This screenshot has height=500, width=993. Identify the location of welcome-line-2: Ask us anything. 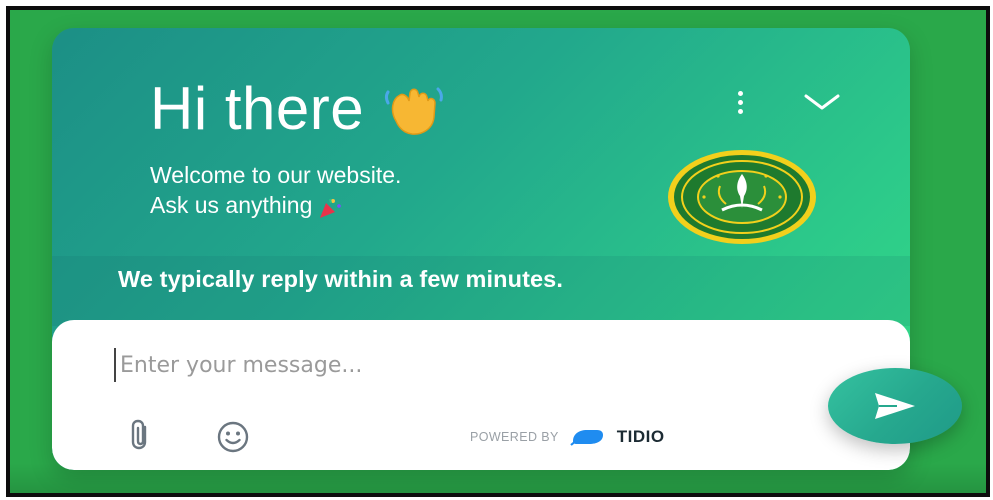
(275, 205).